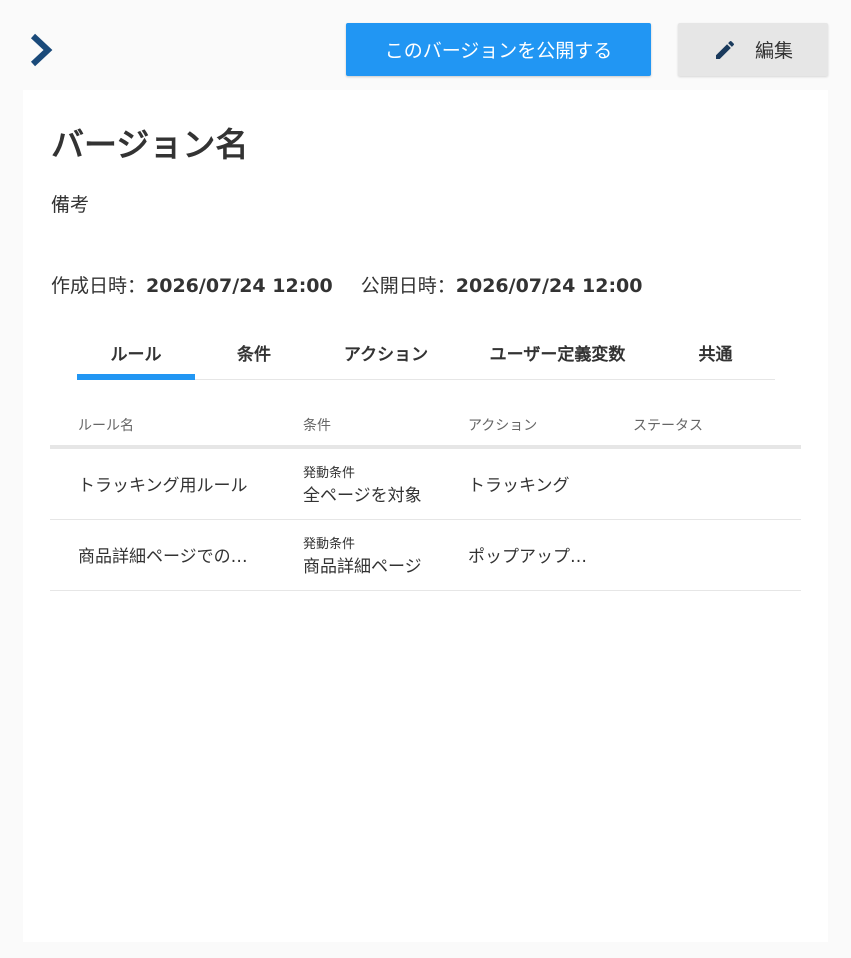  I want to click on tab-bar: ルール 条件 アクション ユーザー定義変数 共通, so click(426, 352).